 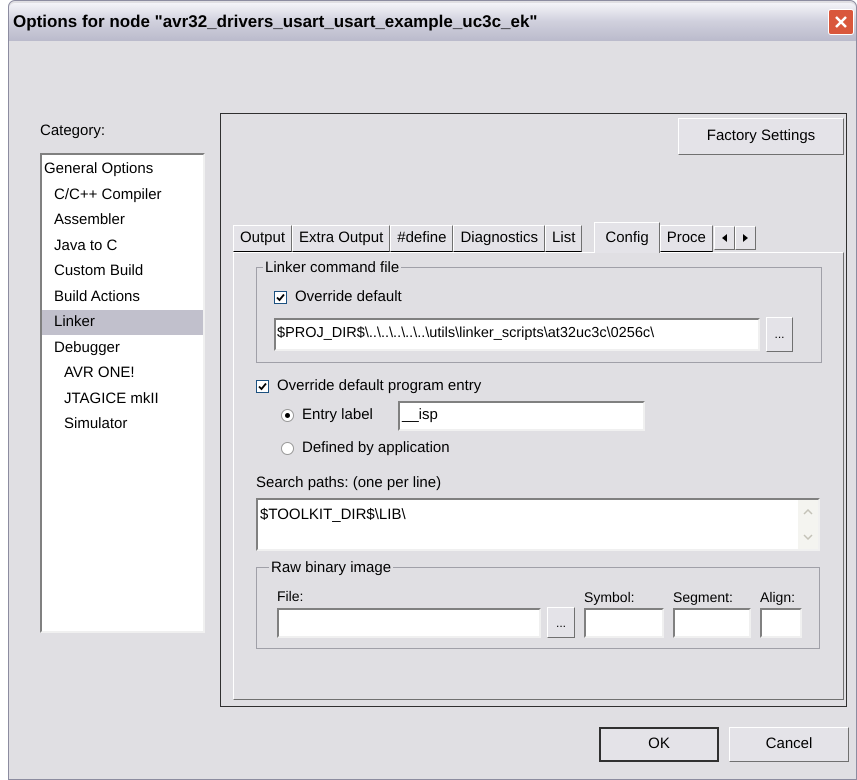 I want to click on segment-label: Segment:, so click(x=703, y=597).